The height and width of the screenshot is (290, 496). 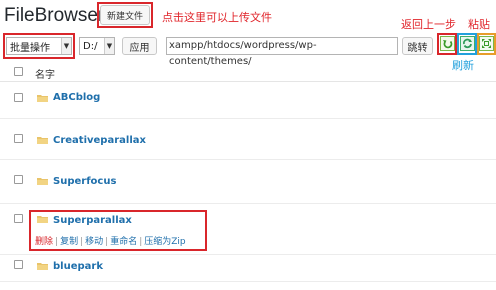 I want to click on drive-select: D:/ ▼, so click(x=97, y=46).